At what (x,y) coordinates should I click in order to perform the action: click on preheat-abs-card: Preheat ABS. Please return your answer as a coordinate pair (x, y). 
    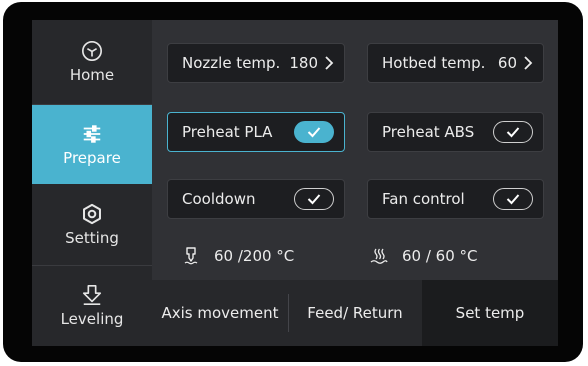
    Looking at the image, I should click on (455, 132).